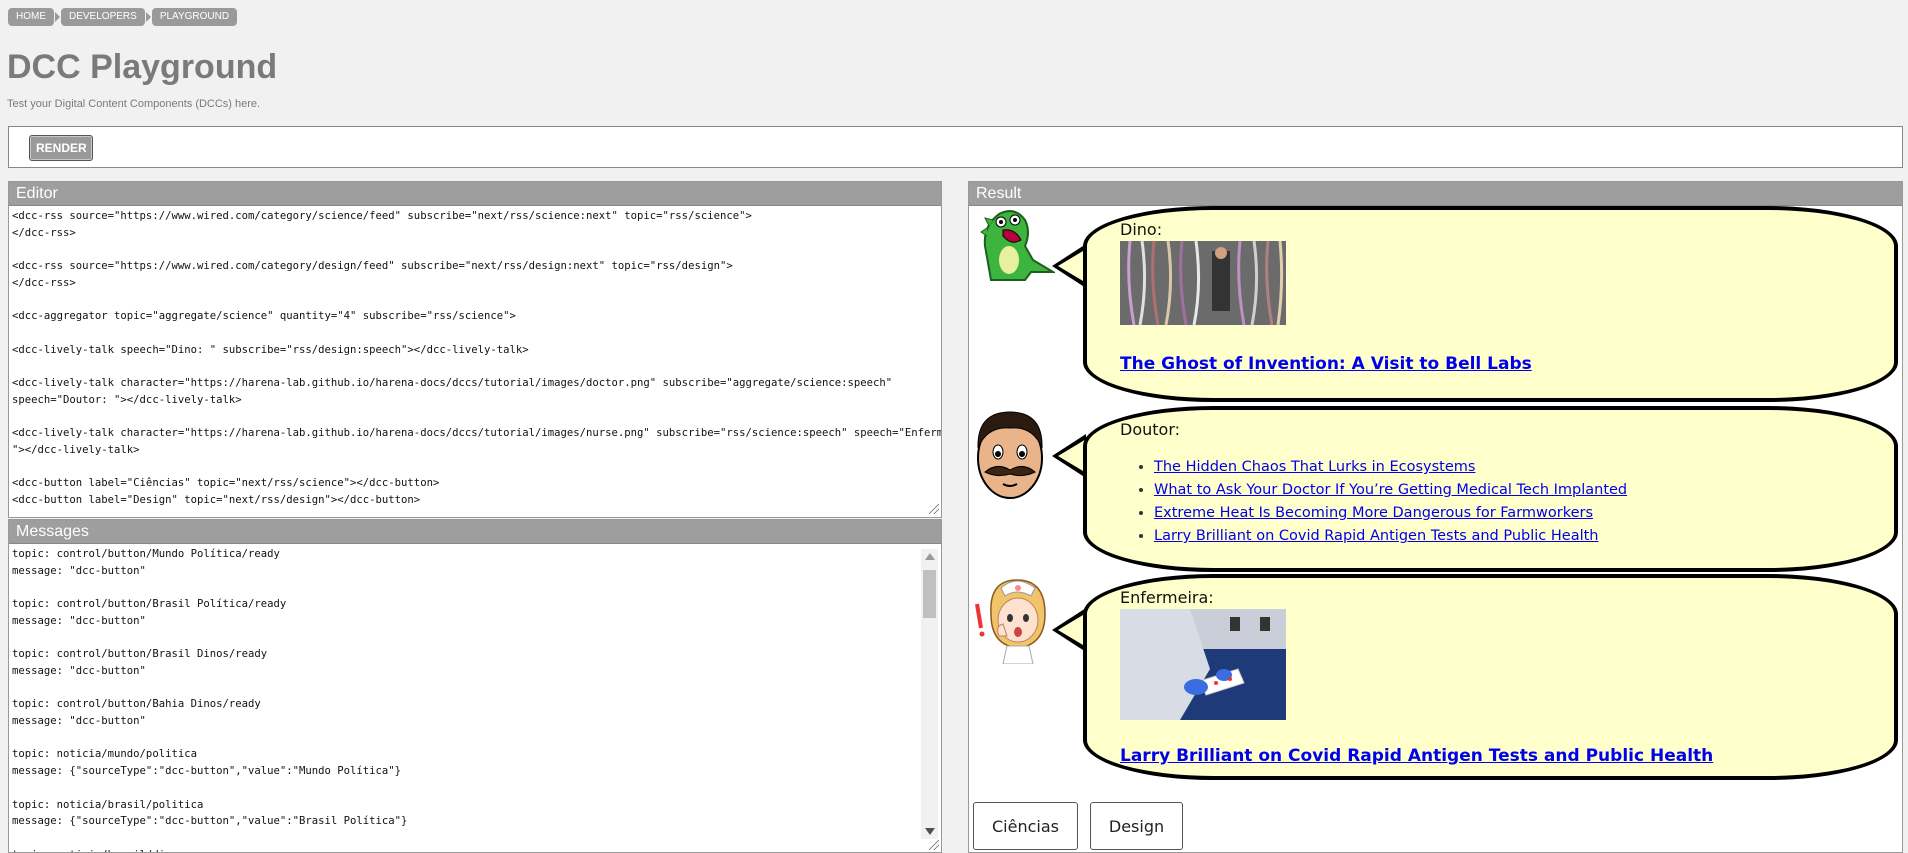  What do you see at coordinates (1203, 283) in the screenshot?
I see `bell-labs-article-image` at bounding box center [1203, 283].